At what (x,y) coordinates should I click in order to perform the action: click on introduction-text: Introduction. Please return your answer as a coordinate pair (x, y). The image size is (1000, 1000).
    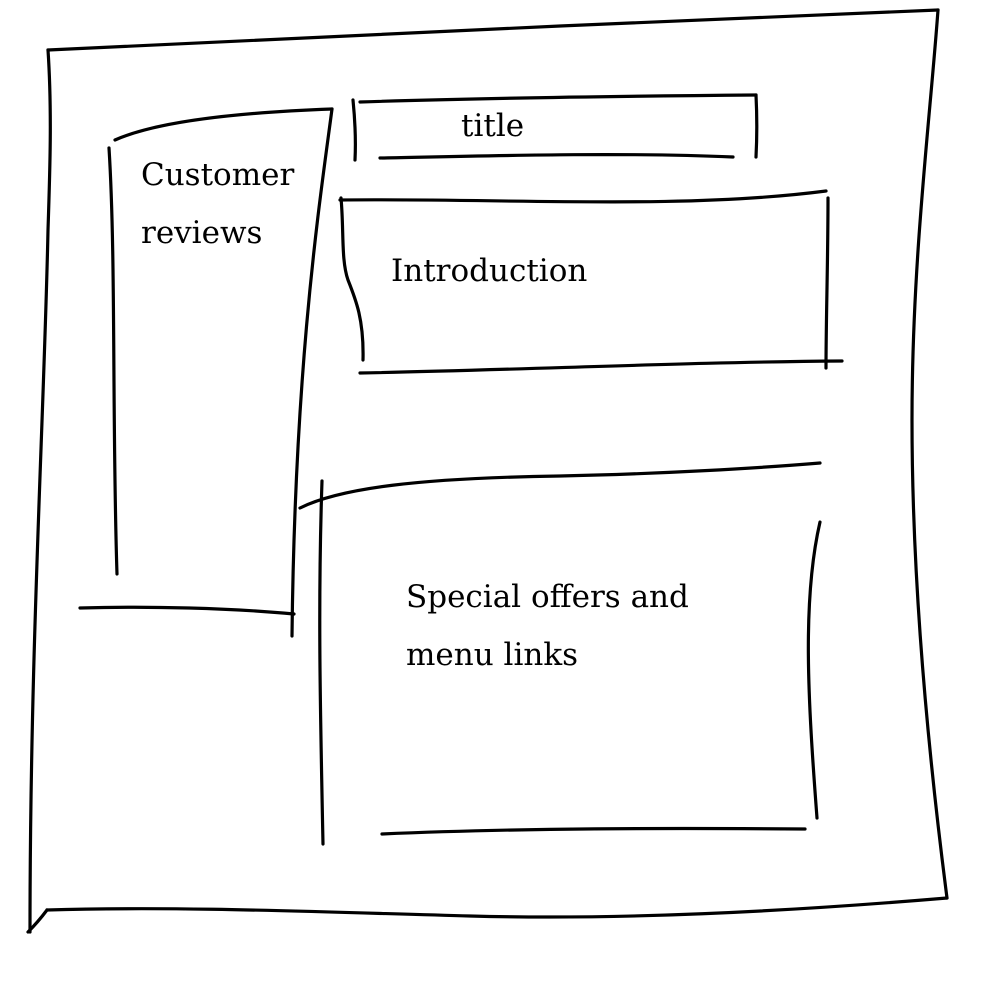
    Looking at the image, I should click on (489, 271).